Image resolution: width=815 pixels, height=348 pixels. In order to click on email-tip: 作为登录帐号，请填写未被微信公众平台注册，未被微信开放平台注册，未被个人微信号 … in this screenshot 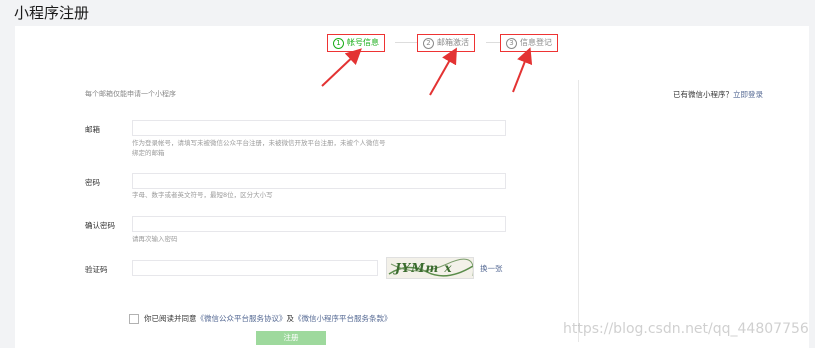, I will do `click(259, 148)`.